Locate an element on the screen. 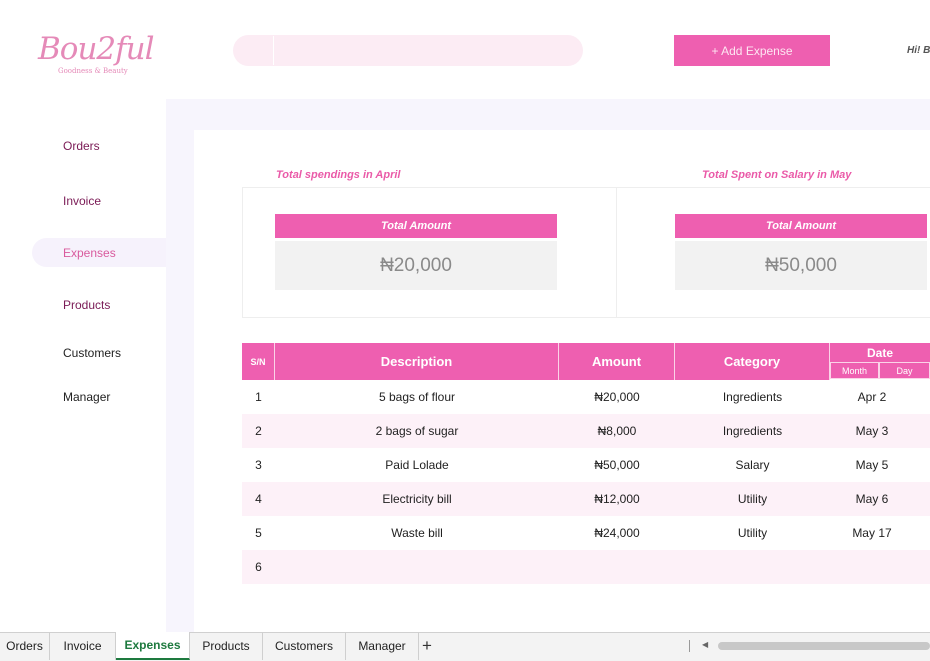 The image size is (930, 661). row-sn: 5 is located at coordinates (258, 533).